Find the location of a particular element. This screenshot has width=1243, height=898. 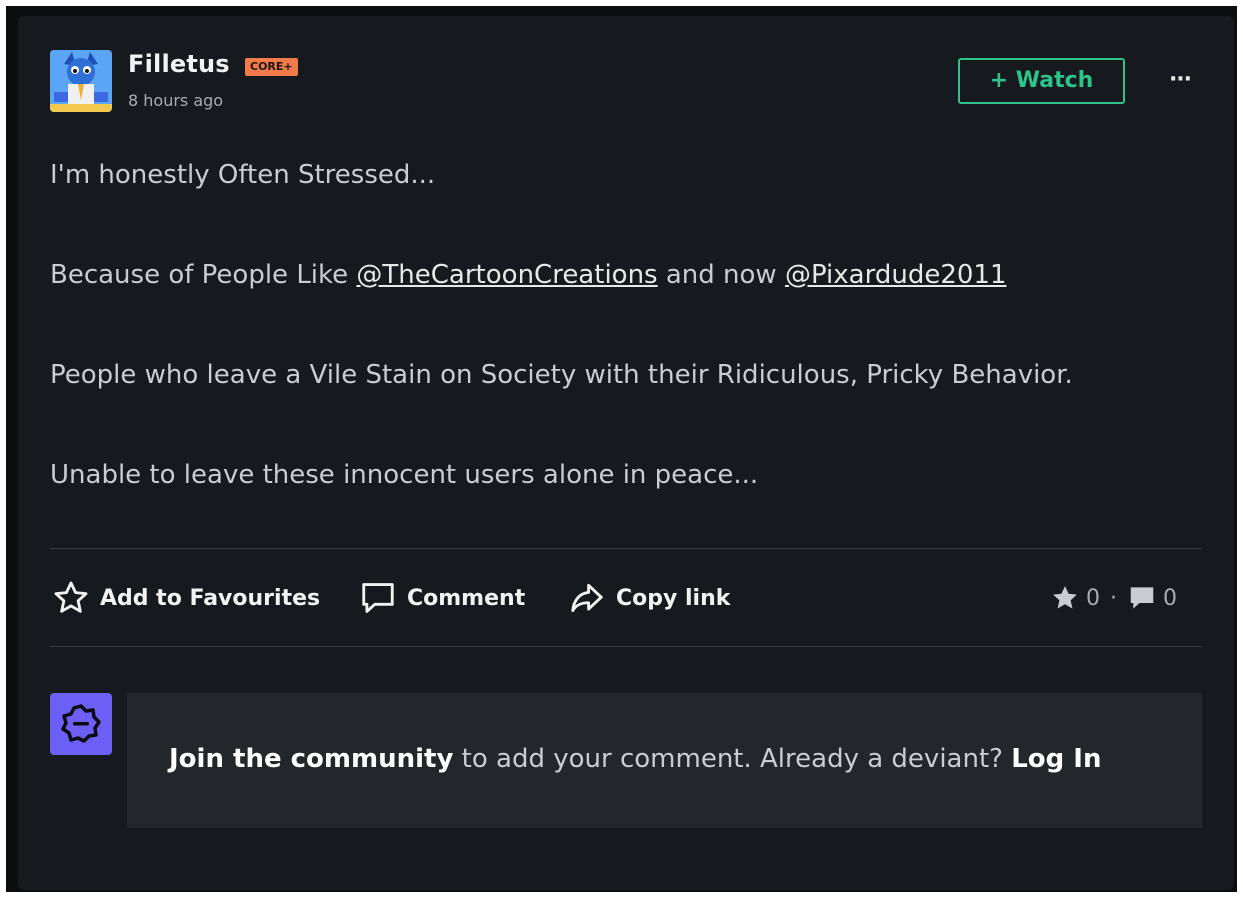

favourites-count: 0 is located at coordinates (1093, 598).